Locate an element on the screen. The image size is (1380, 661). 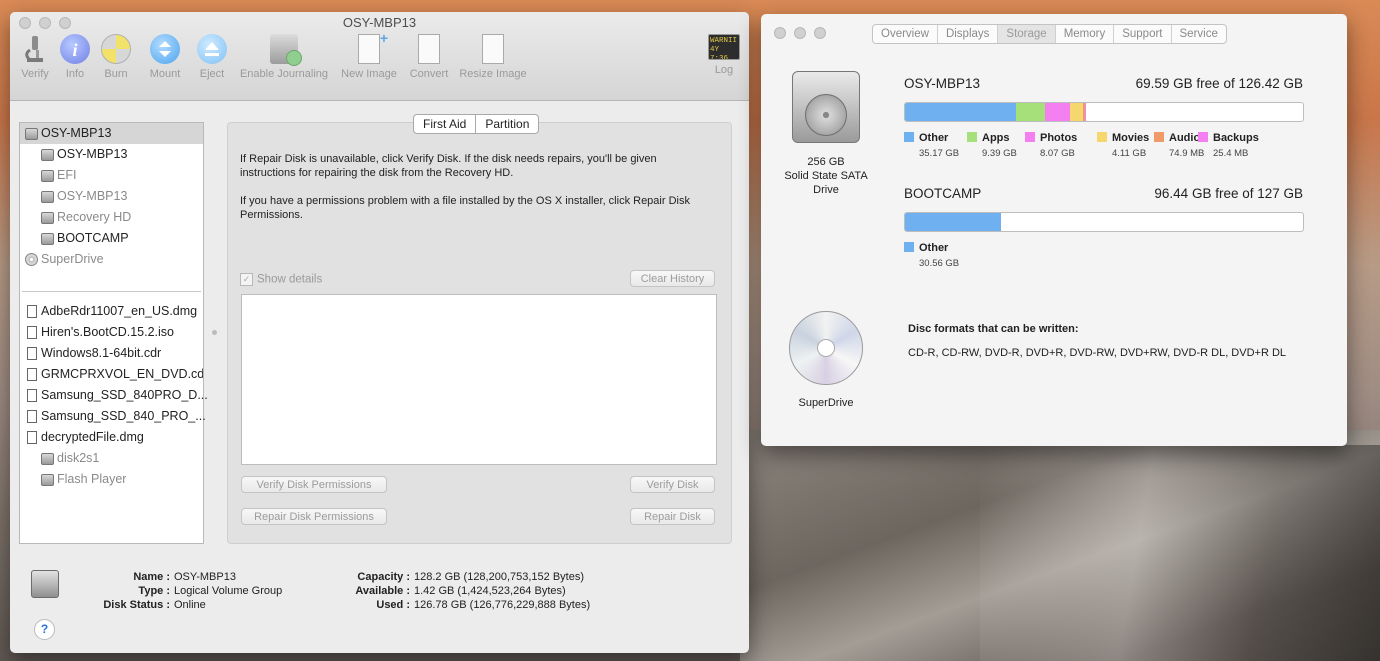
legend-item-photos: Photos 8.07 GB is located at coordinates (1051, 145).